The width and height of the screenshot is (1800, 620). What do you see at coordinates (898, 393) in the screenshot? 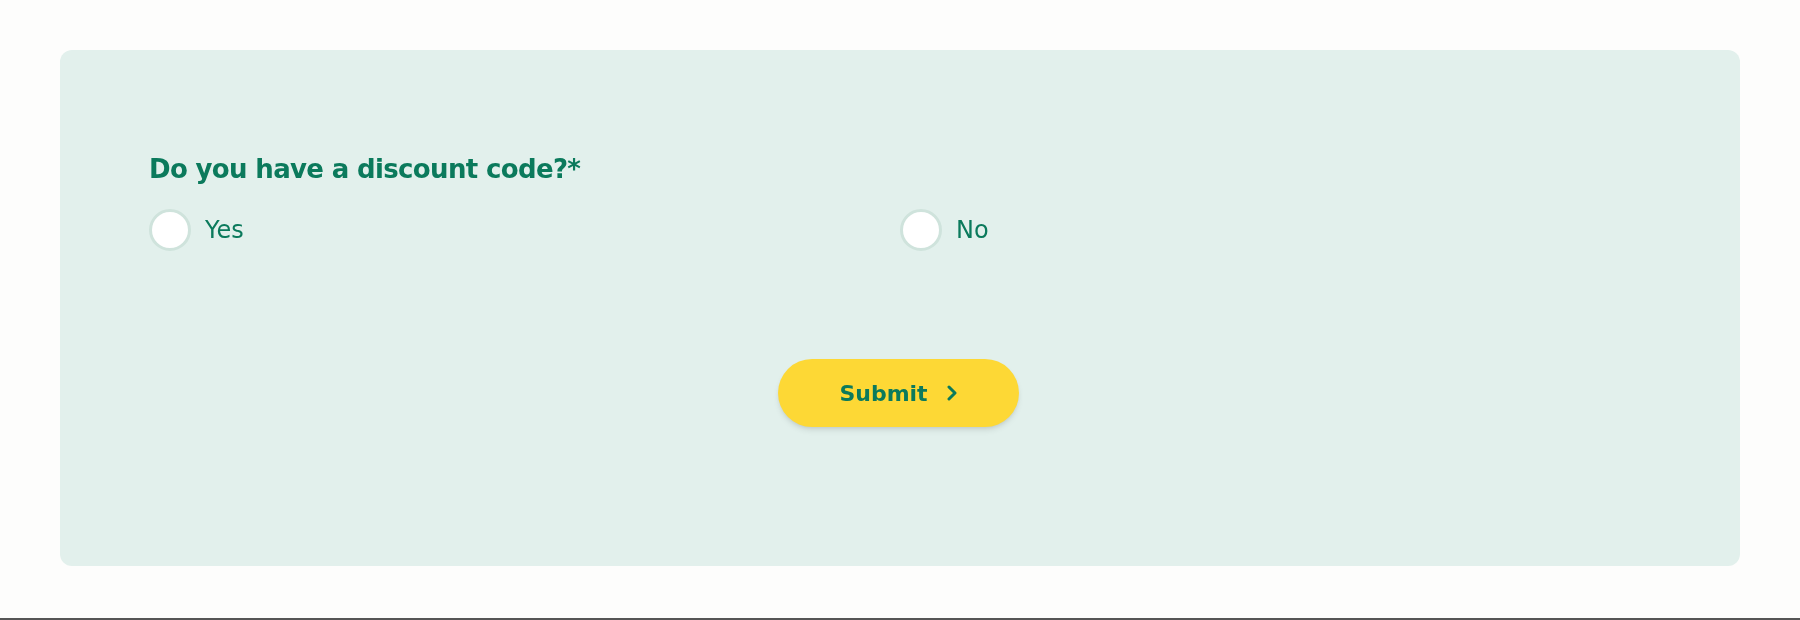
I see `submit-button: Submit` at bounding box center [898, 393].